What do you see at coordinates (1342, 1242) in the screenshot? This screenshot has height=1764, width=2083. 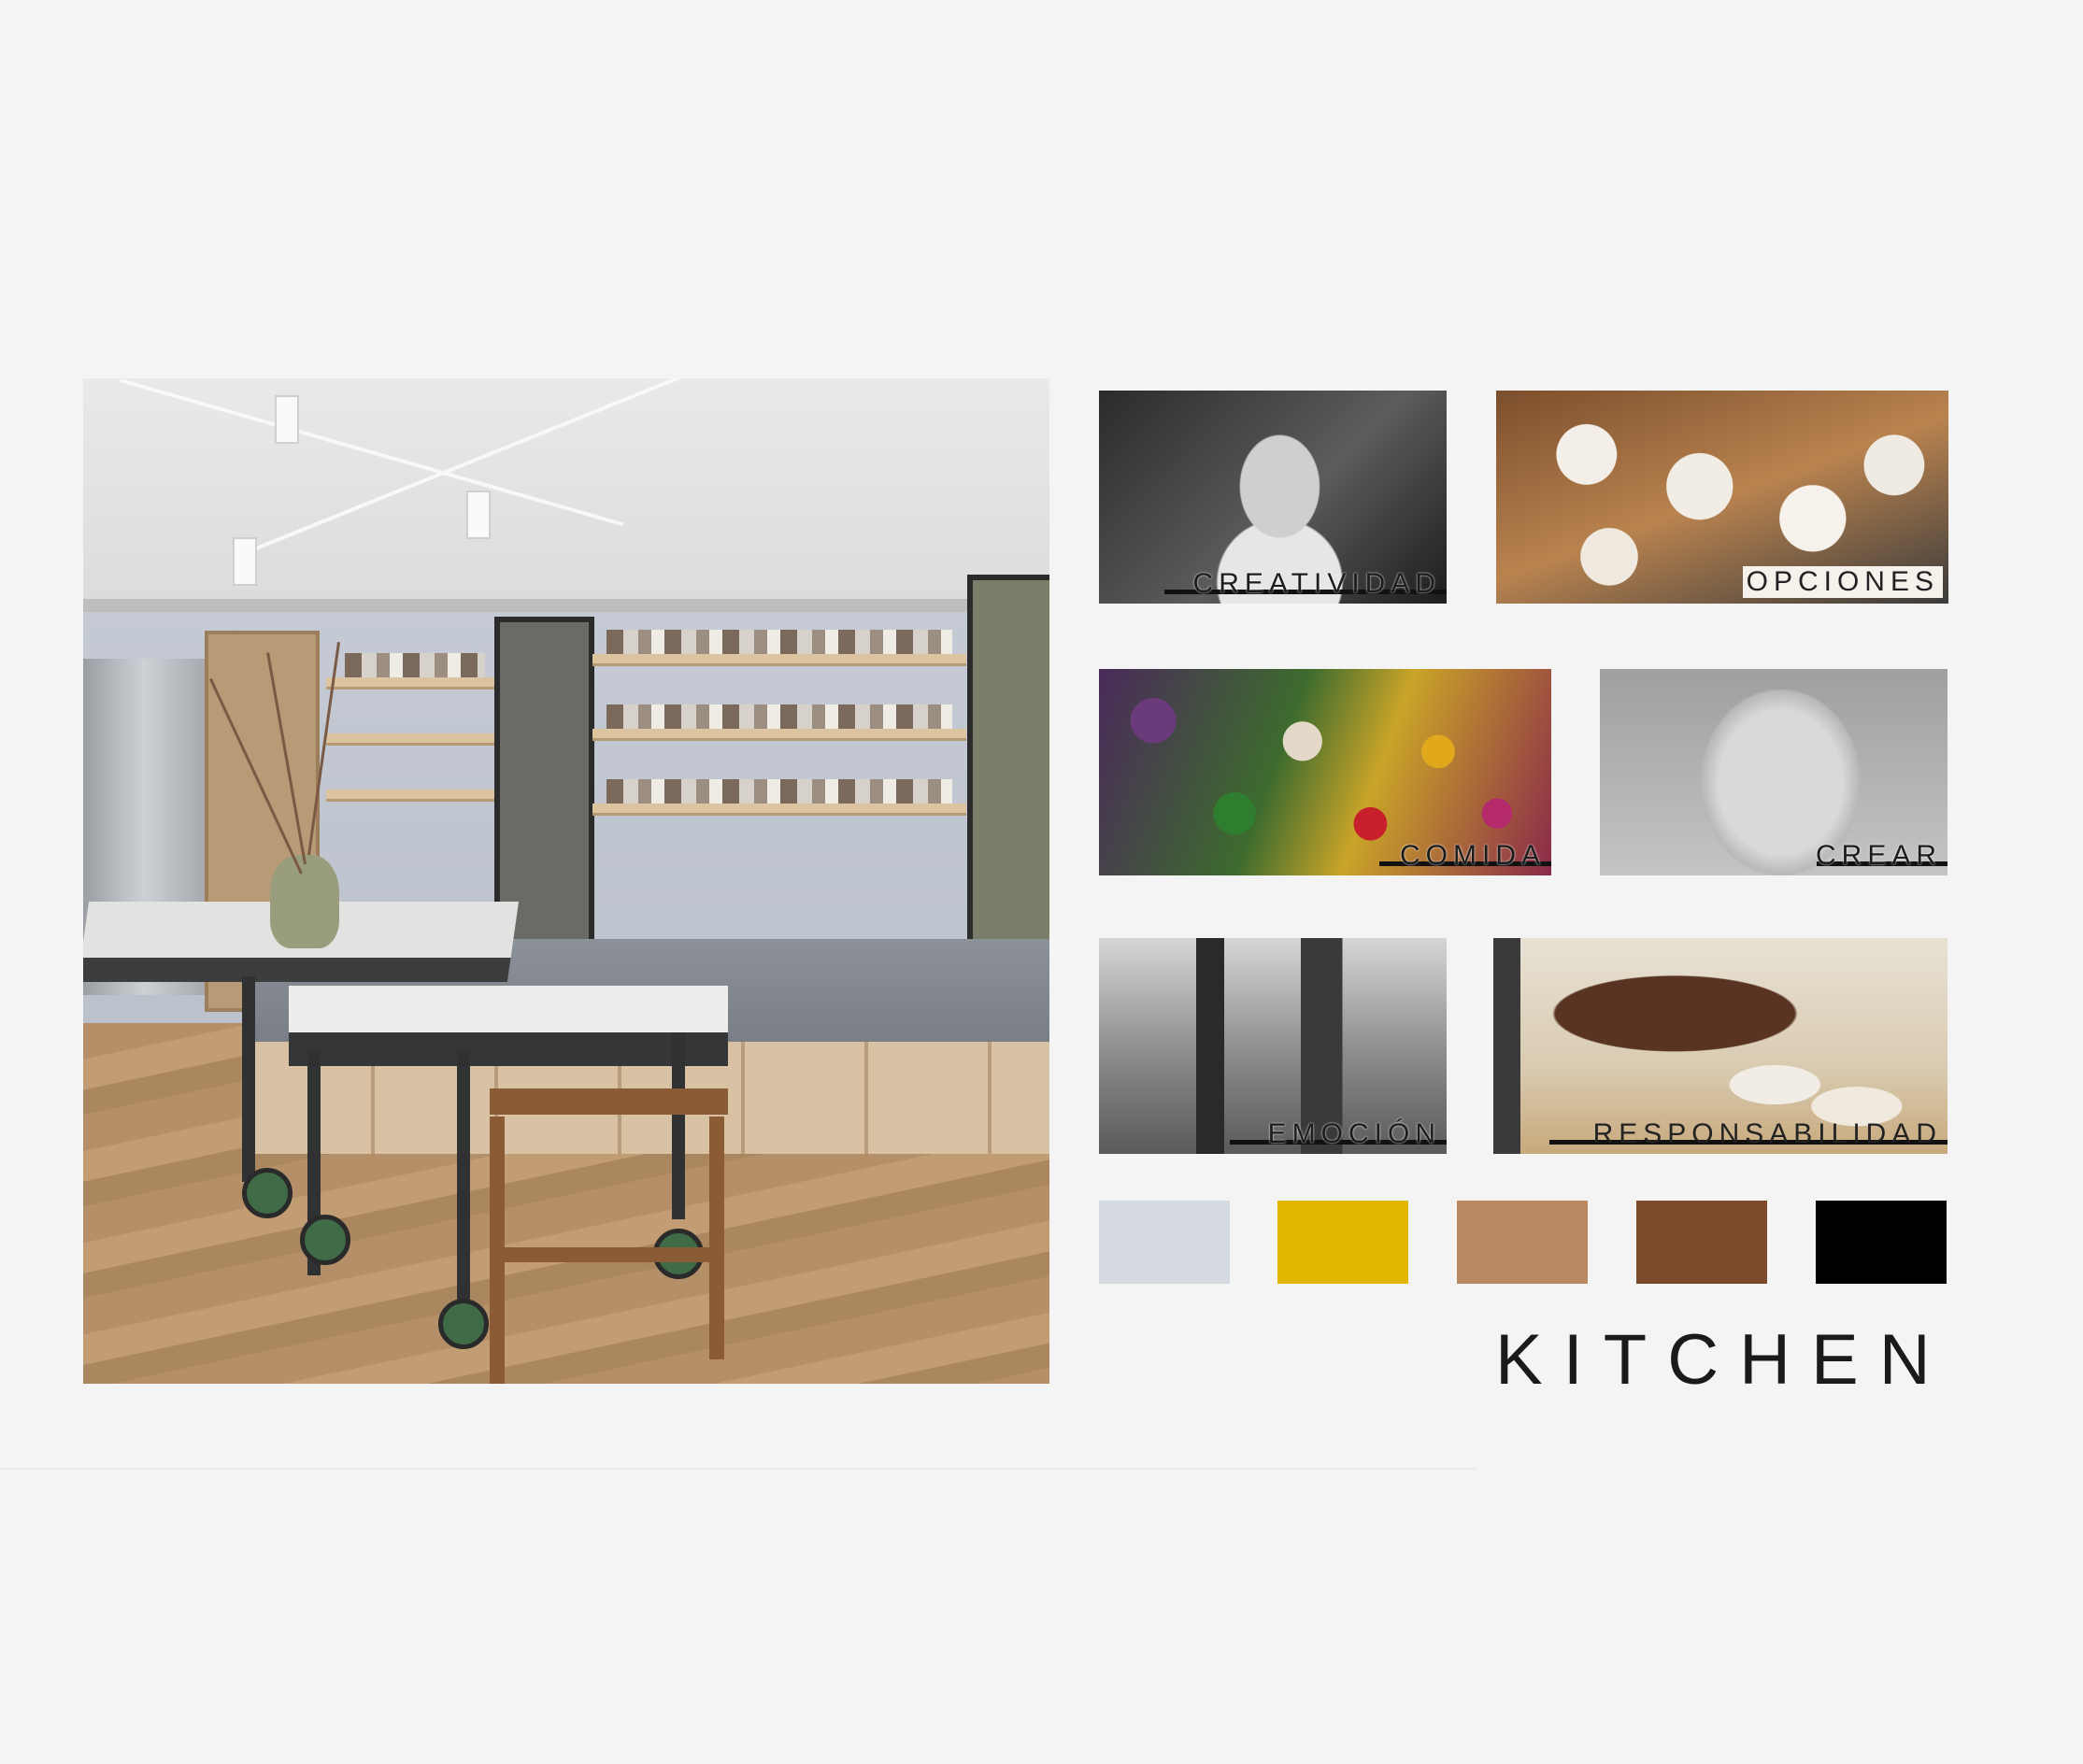 I see `swatch-mustard-yellow` at bounding box center [1342, 1242].